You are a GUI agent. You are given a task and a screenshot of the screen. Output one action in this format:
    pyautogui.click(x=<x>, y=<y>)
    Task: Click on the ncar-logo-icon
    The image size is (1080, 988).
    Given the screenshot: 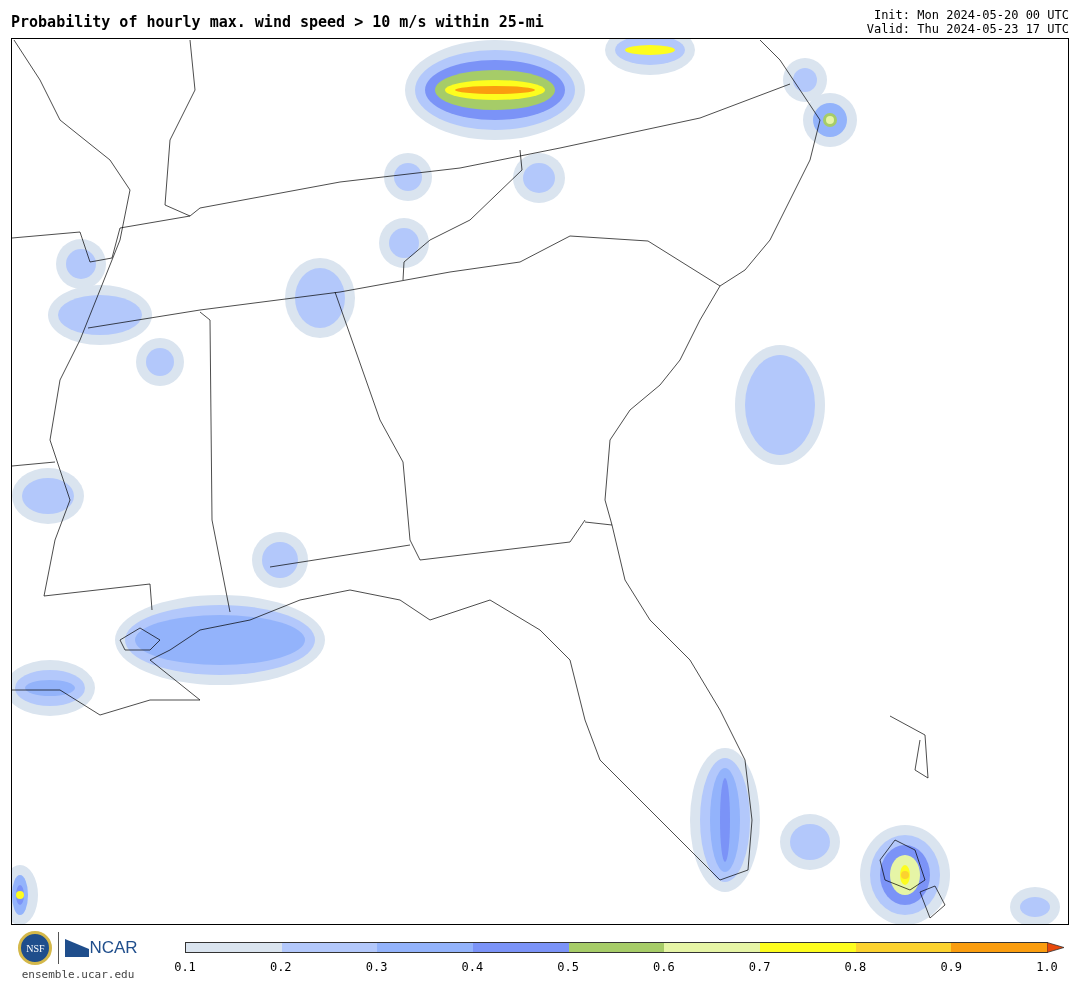 What is the action you would take?
    pyautogui.click(x=77, y=948)
    